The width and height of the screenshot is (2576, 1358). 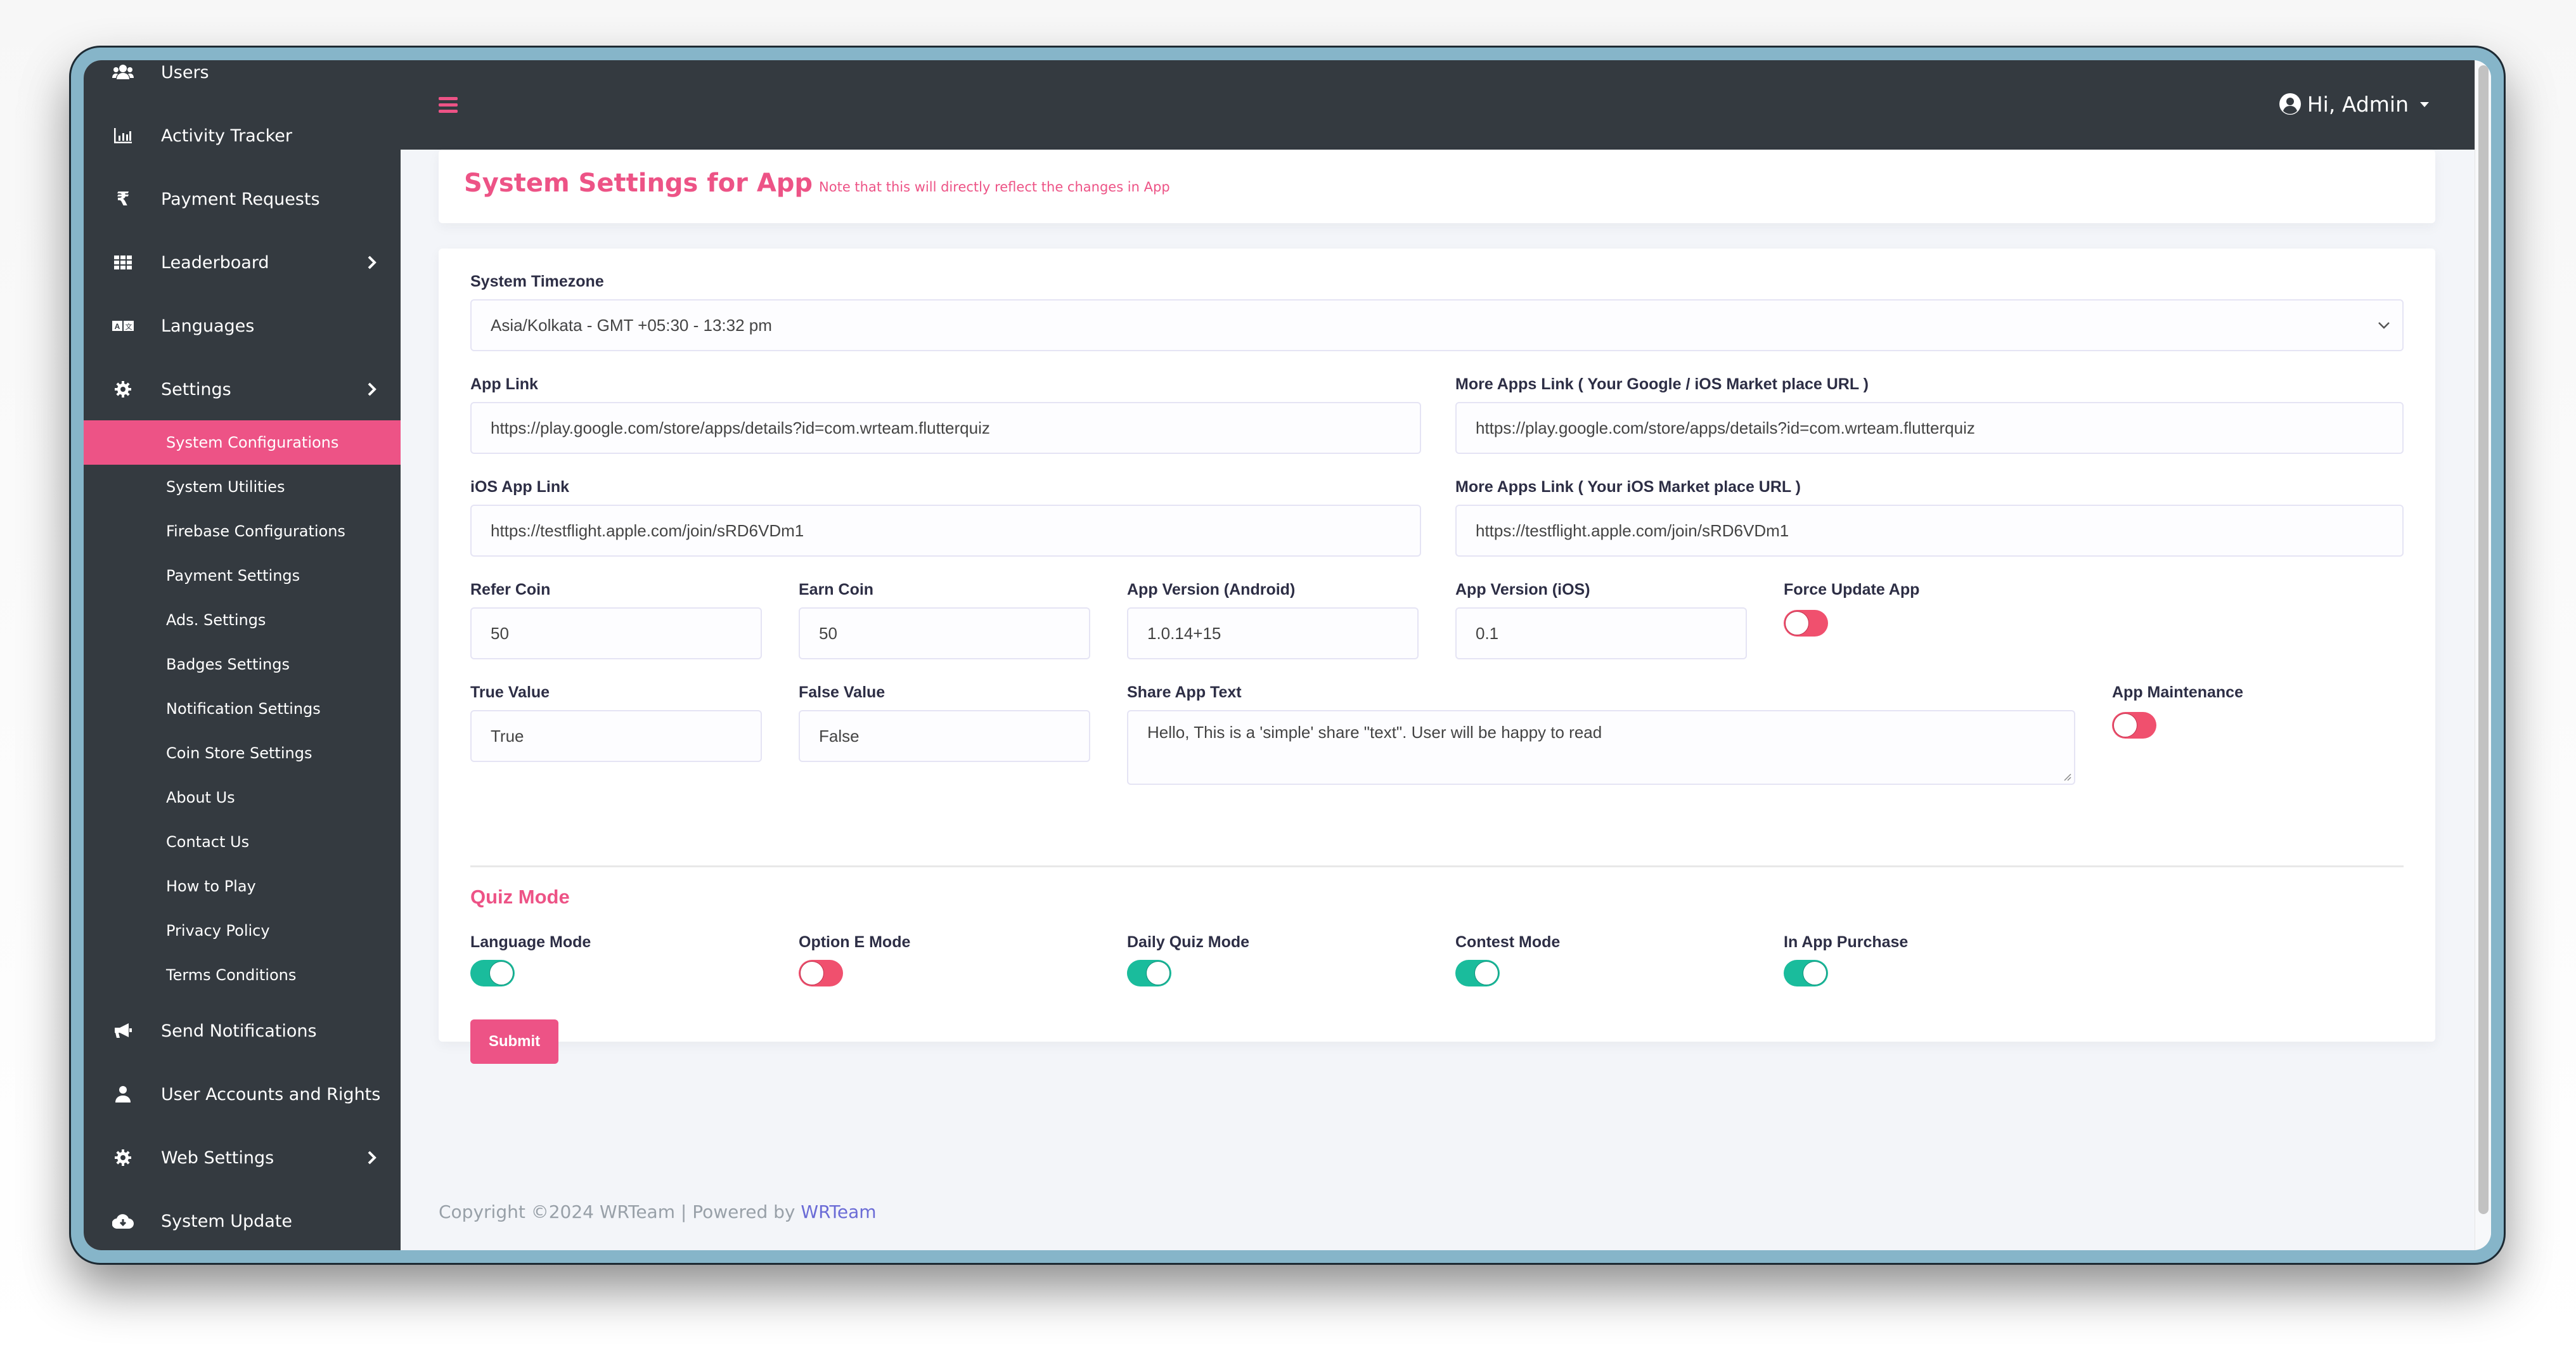 I want to click on sidebar-item-activity-tracker: Activity Tracker, so click(x=242, y=135).